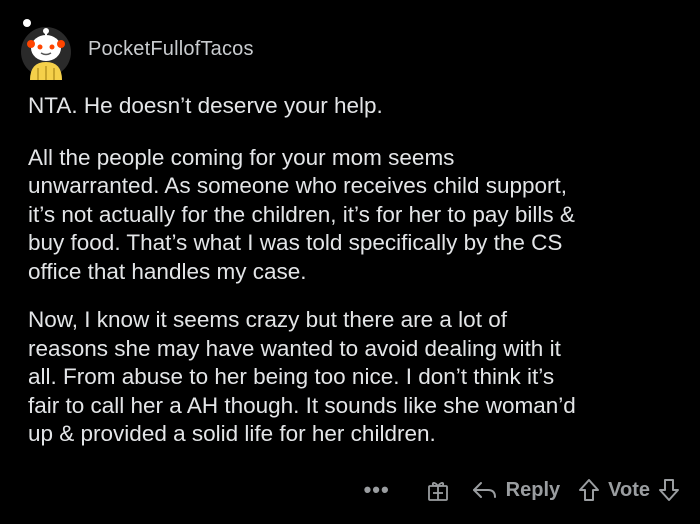 This screenshot has height=524, width=700. Describe the element at coordinates (669, 490) in the screenshot. I see `downvote-icon` at that location.